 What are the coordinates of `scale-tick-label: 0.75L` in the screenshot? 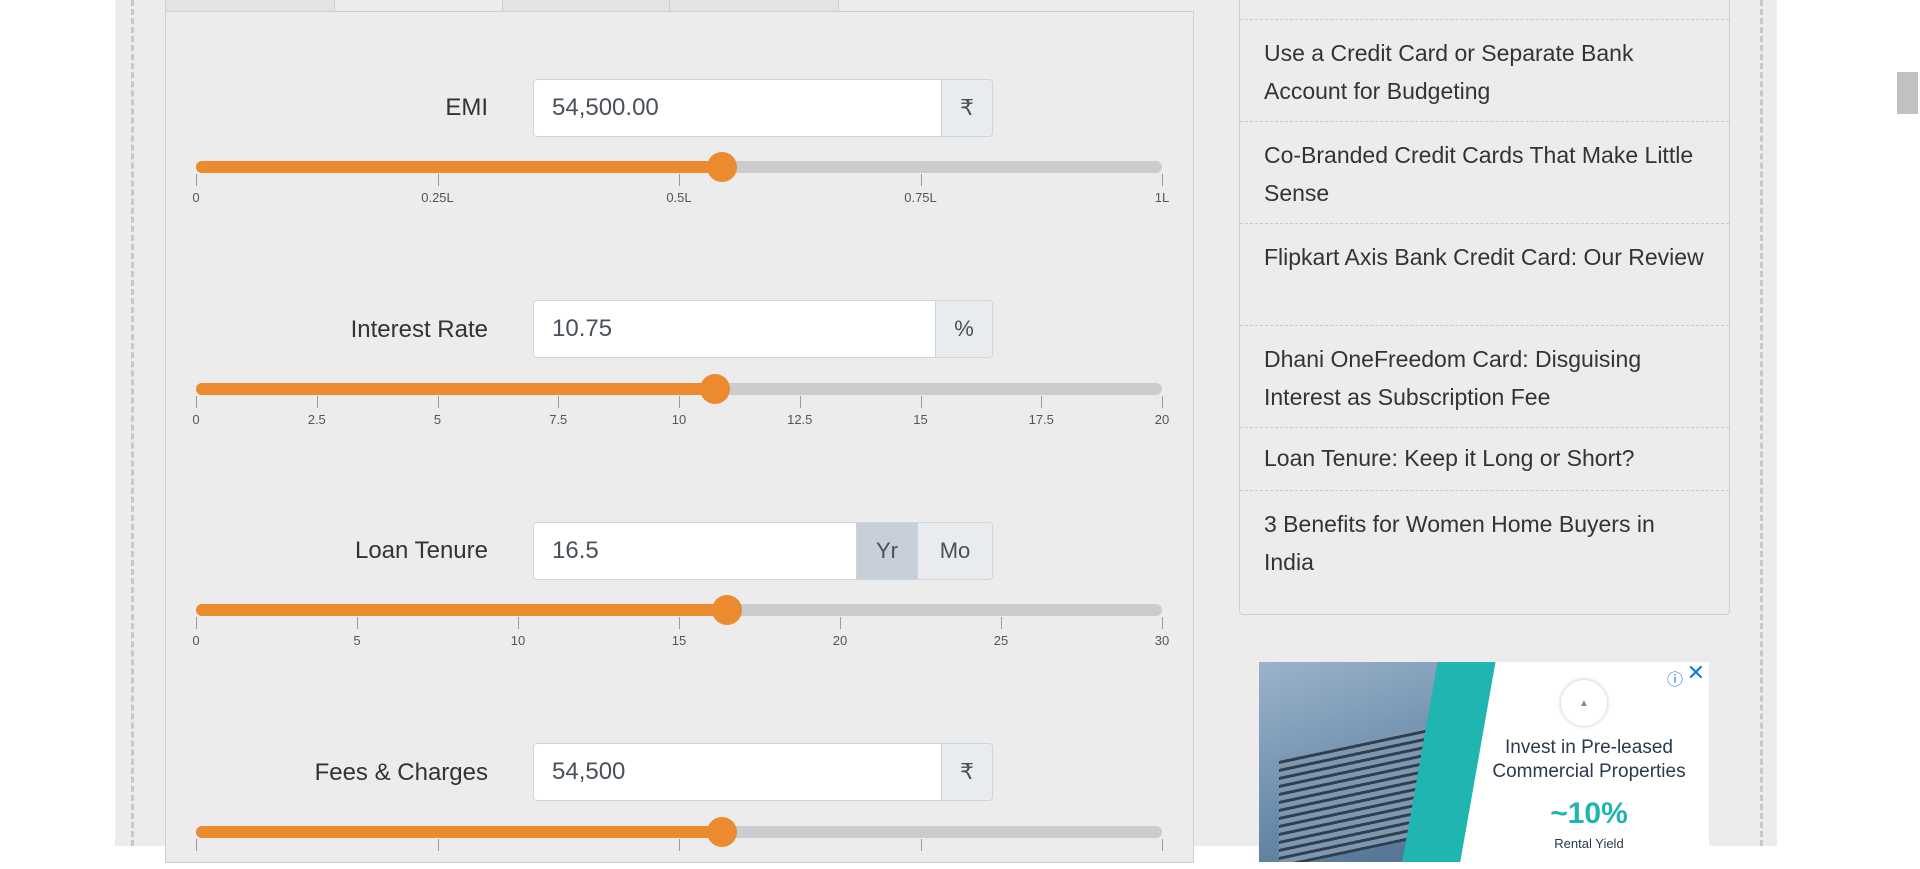 It's located at (920, 197).